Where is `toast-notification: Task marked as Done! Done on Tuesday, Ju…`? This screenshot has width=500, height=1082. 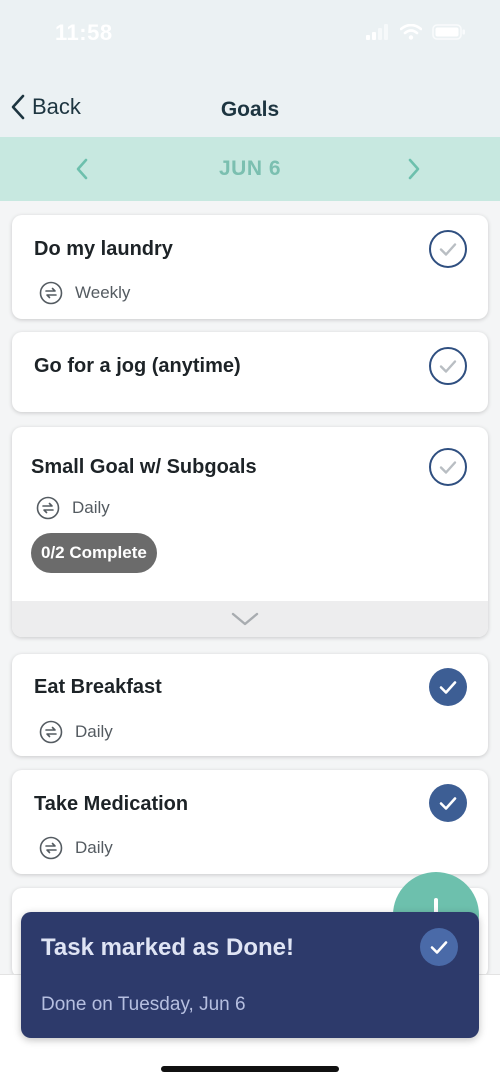 toast-notification: Task marked as Done! Done on Tuesday, Ju… is located at coordinates (250, 975).